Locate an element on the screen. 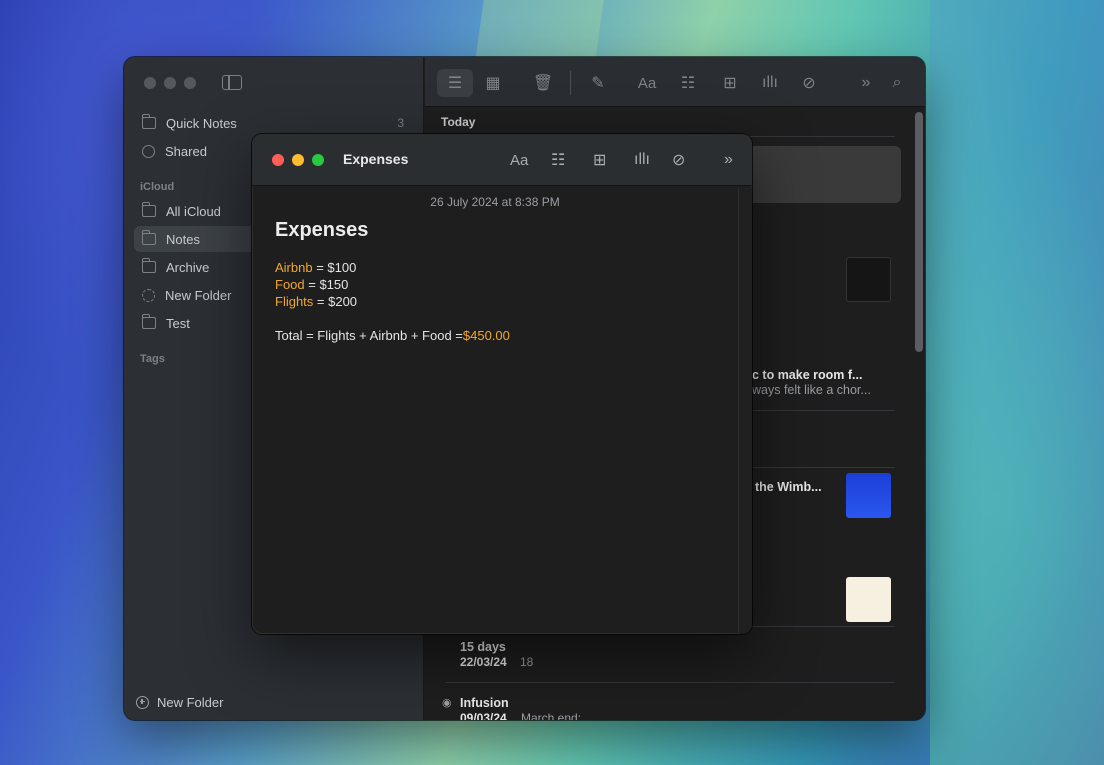  shared-person-icon: ◉ is located at coordinates (447, 703).